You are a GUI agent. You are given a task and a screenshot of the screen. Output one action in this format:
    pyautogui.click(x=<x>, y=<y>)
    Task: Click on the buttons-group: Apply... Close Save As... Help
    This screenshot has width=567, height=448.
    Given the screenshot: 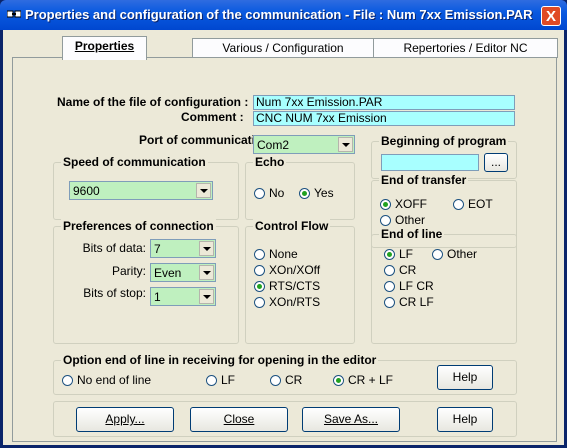 What is the action you would take?
    pyautogui.click(x=285, y=419)
    